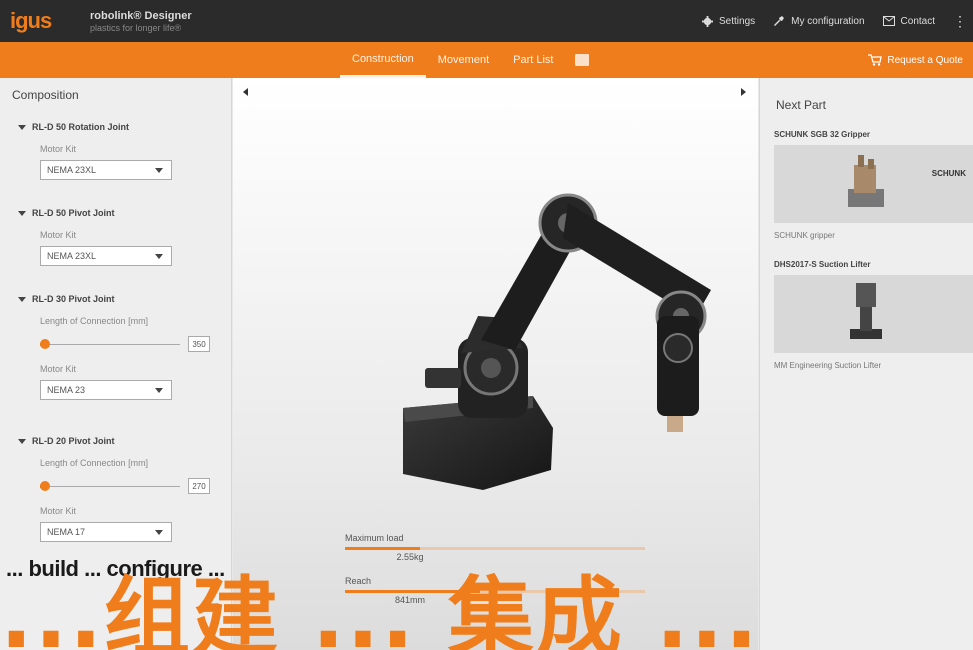 The image size is (973, 650). Describe the element at coordinates (66, 532) in the screenshot. I see `motor-kit-value: NEMA 17` at that location.